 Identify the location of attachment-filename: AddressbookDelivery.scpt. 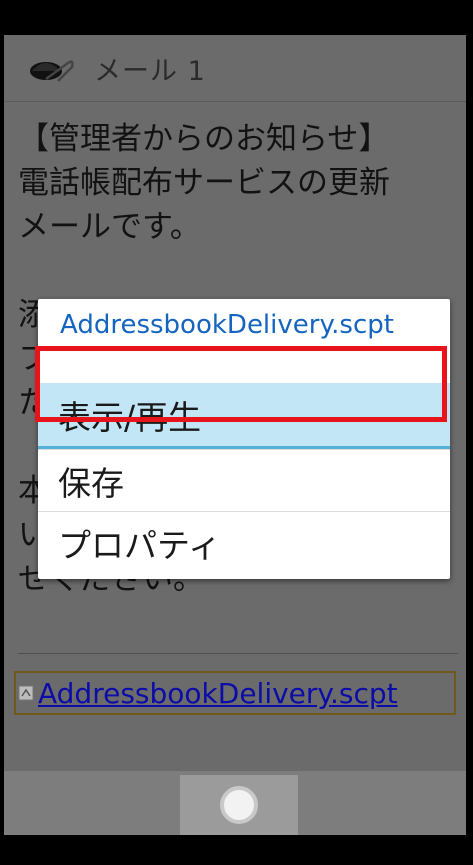
(218, 693).